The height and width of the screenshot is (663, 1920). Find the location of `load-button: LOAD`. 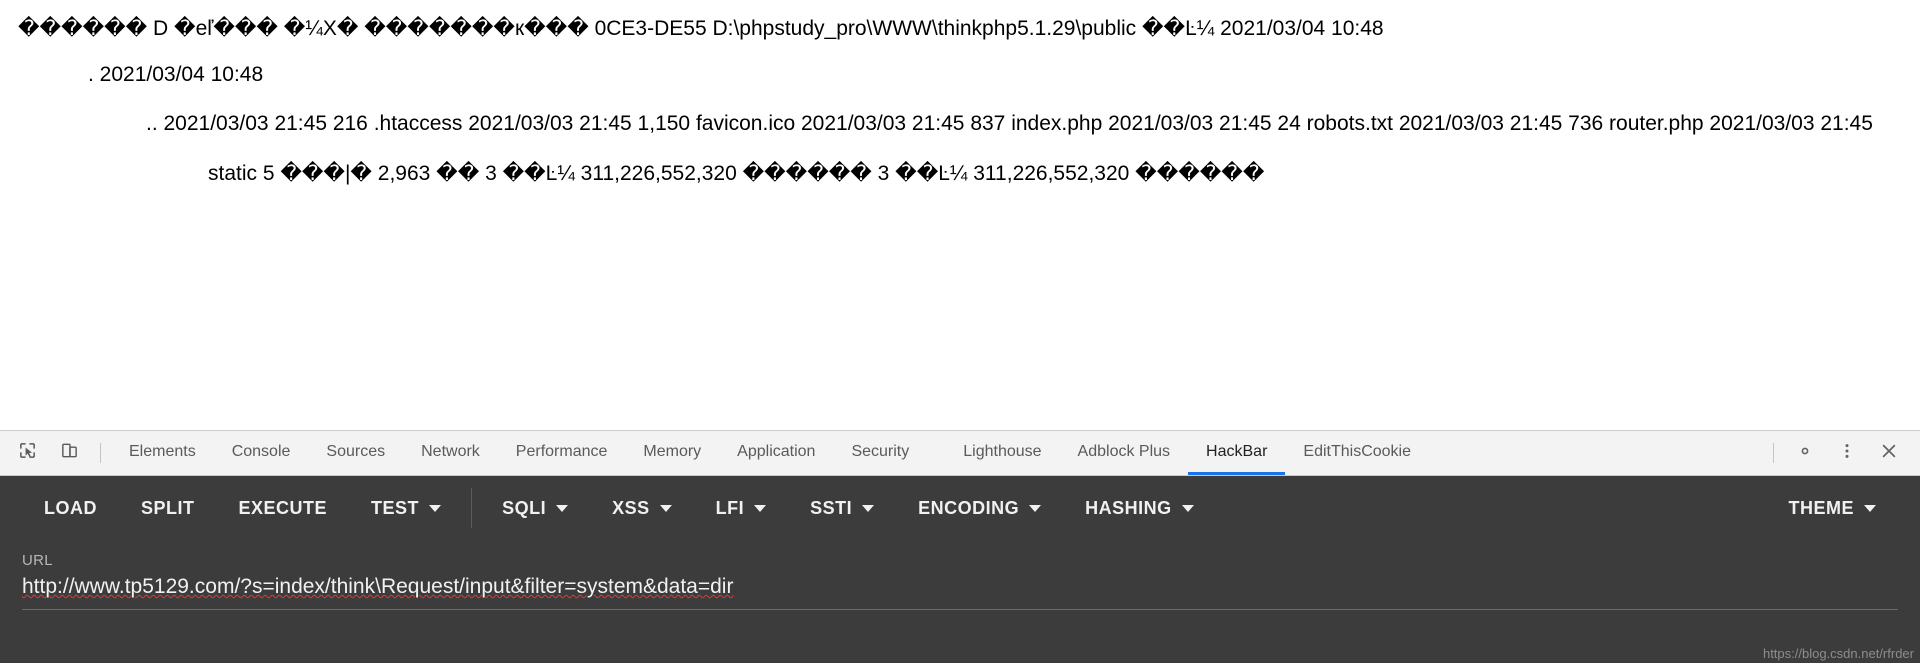

load-button: LOAD is located at coordinates (70, 508).